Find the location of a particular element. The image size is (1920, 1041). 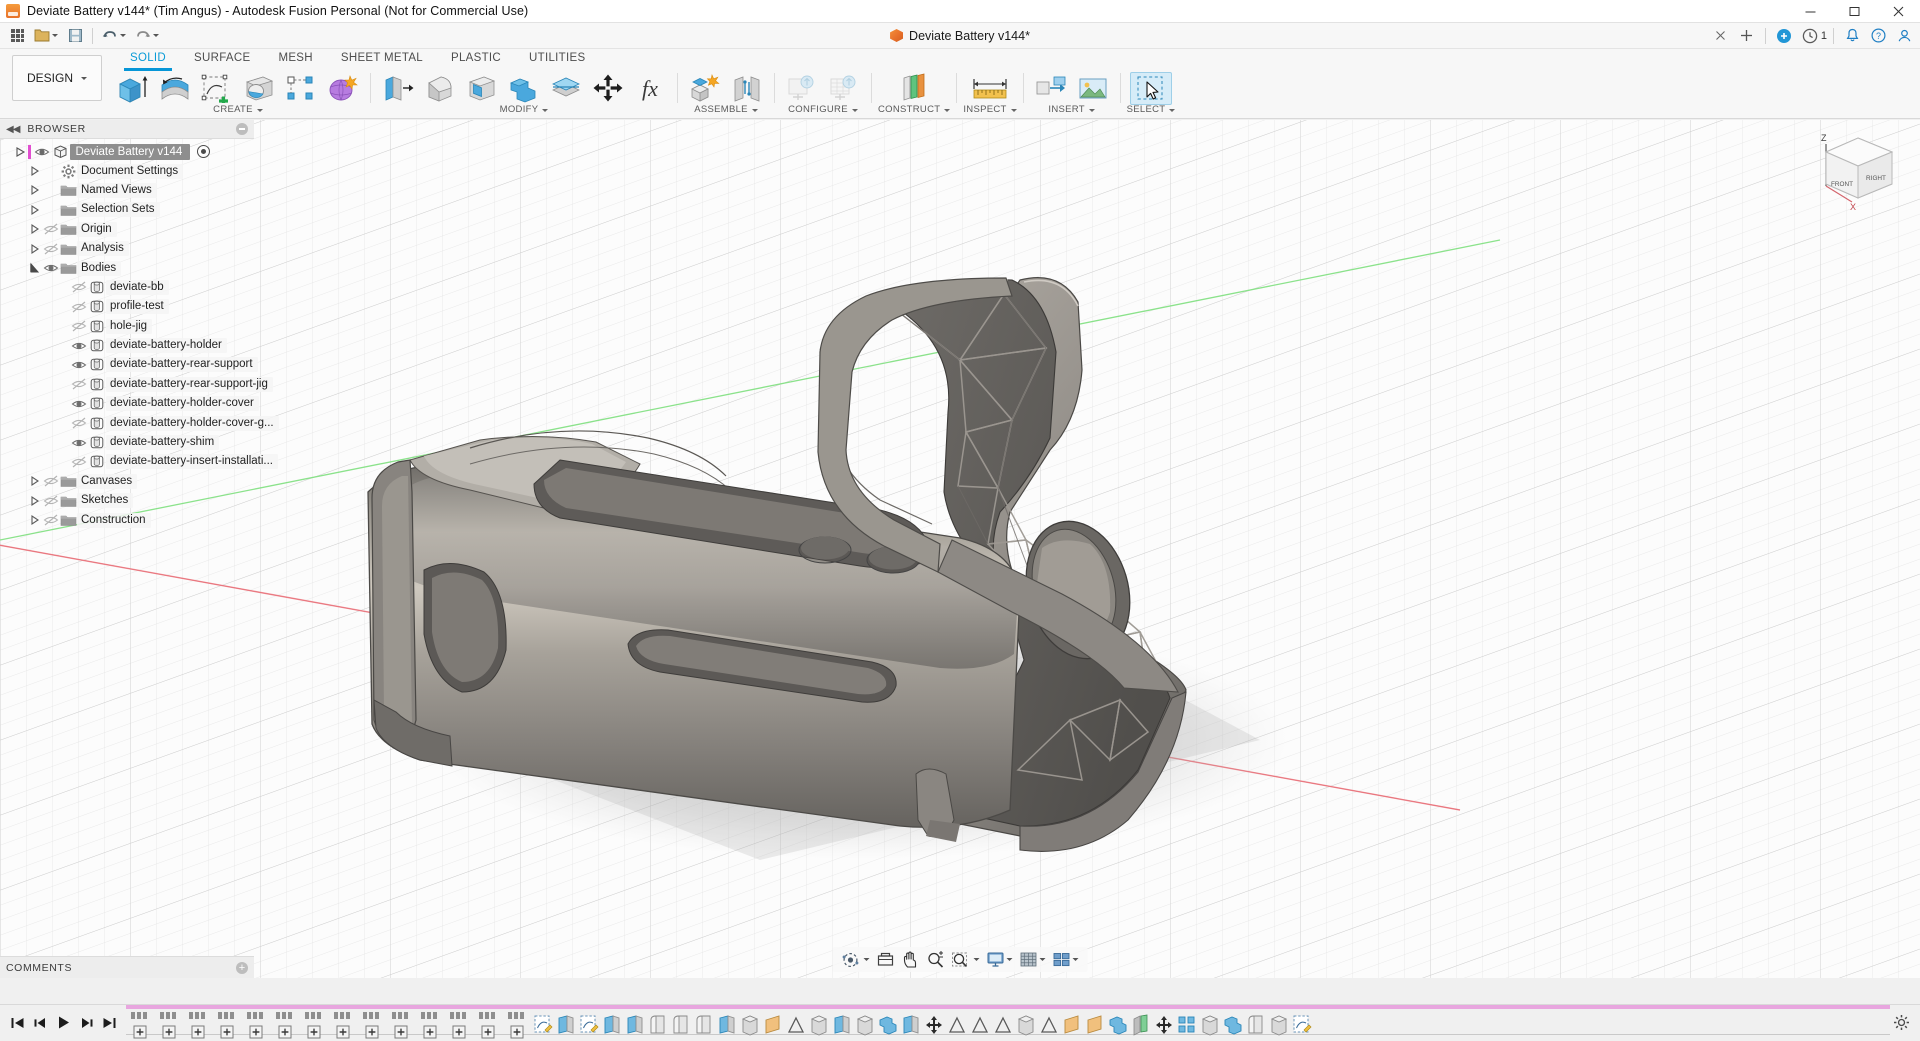

shell-icon is located at coordinates (482, 88).